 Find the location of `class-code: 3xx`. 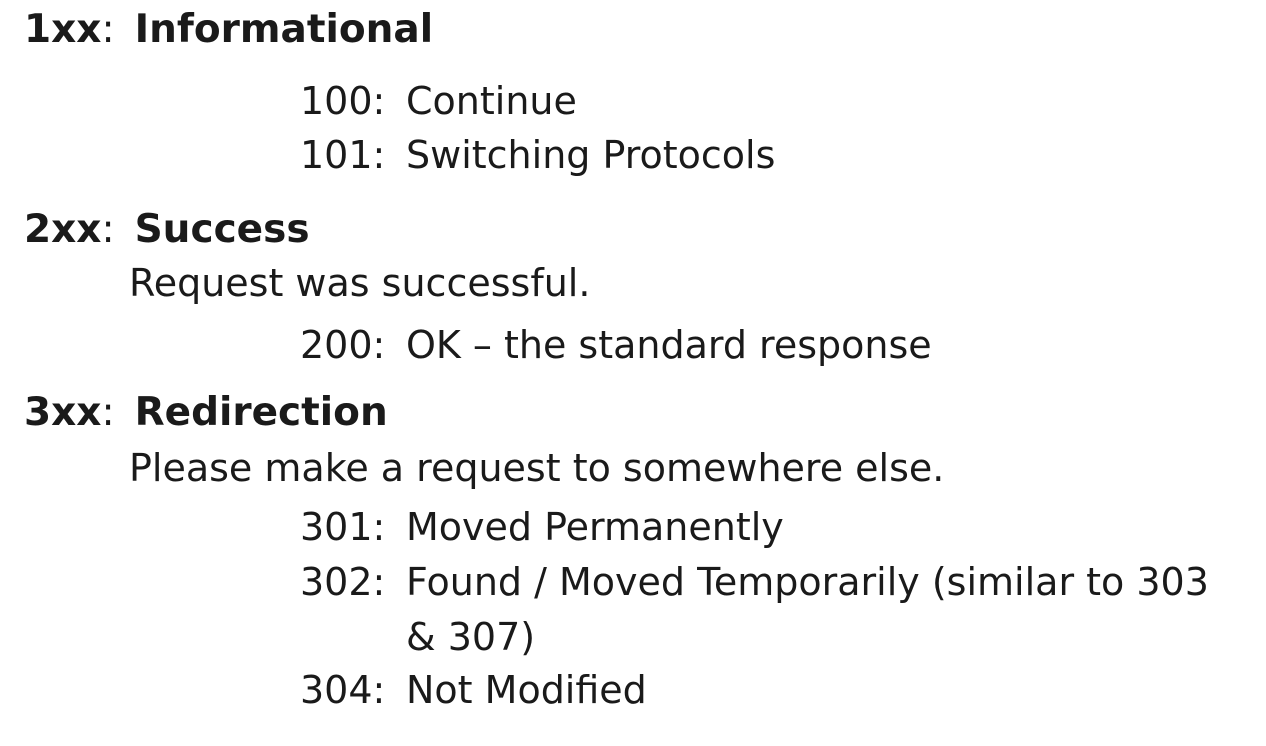

class-code: 3xx is located at coordinates (63, 412).